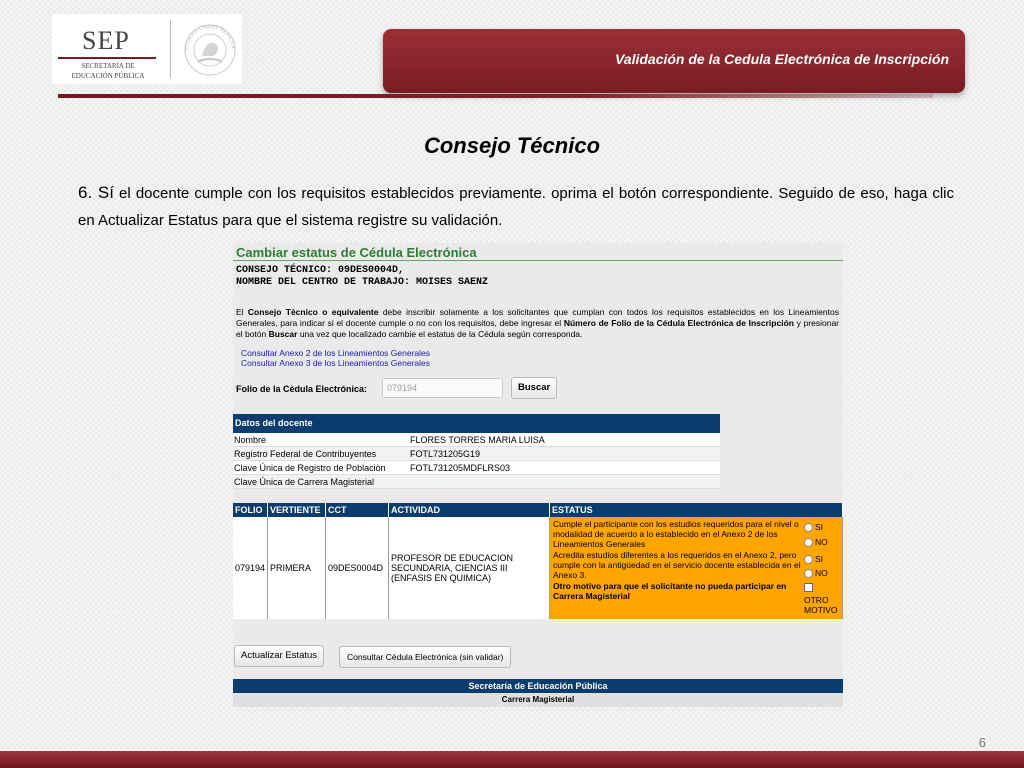  What do you see at coordinates (813, 559) in the screenshot?
I see `status-2-si-option: SI` at bounding box center [813, 559].